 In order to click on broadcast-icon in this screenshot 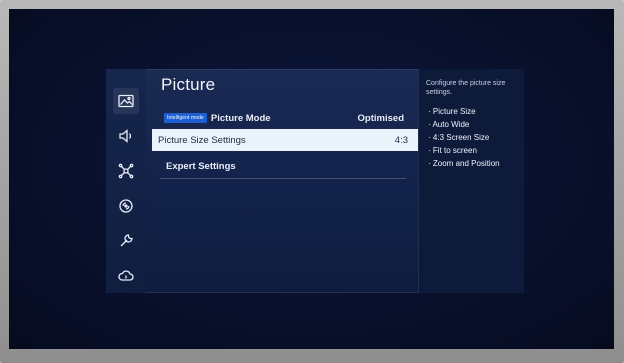, I will do `click(126, 206)`.